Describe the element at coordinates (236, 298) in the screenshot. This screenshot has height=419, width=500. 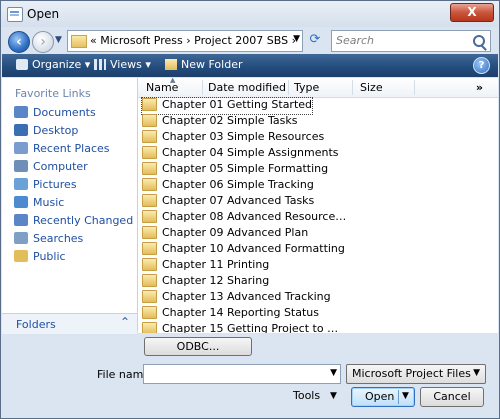
I see `list-item: Chapter 13 Advanced Tracking` at that location.